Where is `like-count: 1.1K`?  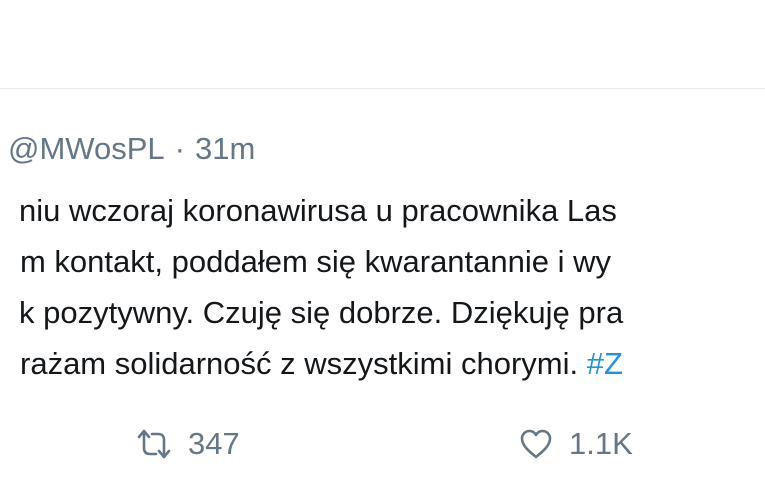
like-count: 1.1K is located at coordinates (601, 443).